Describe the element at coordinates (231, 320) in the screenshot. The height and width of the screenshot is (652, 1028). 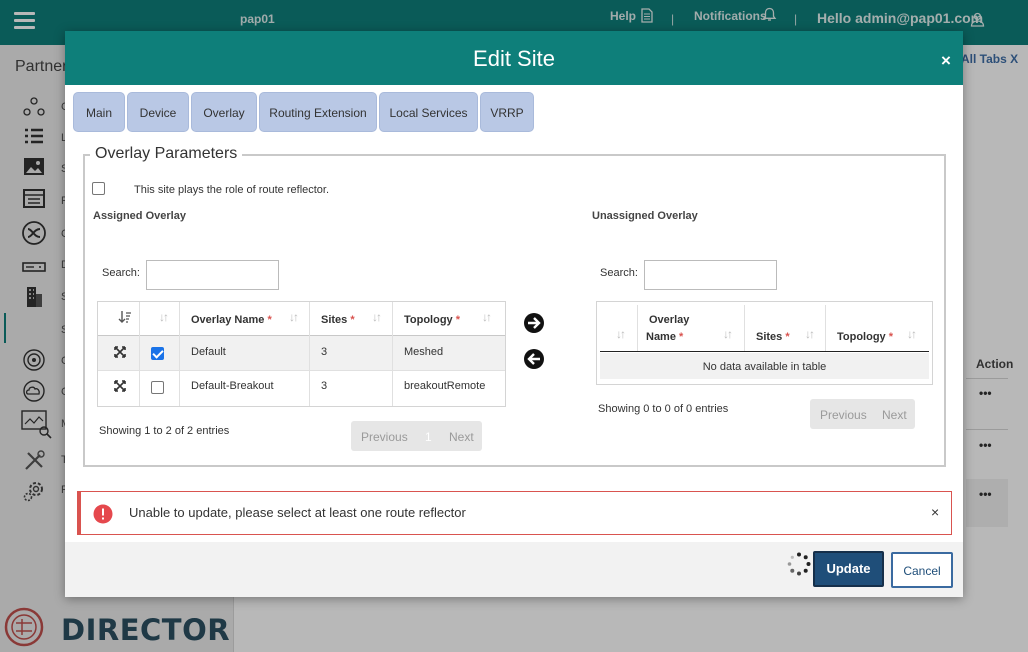
I see `column-header-overlay-name: Overlay Name *` at that location.